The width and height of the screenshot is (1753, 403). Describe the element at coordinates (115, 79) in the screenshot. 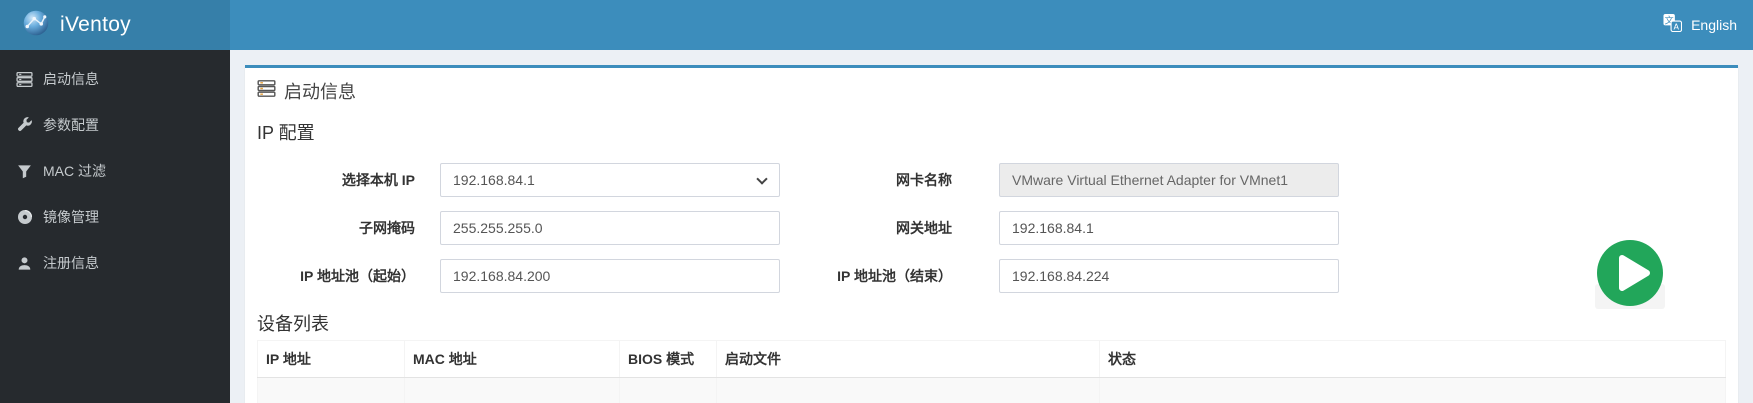

I see `sidebar-item-boot-info: 启动信息` at that location.